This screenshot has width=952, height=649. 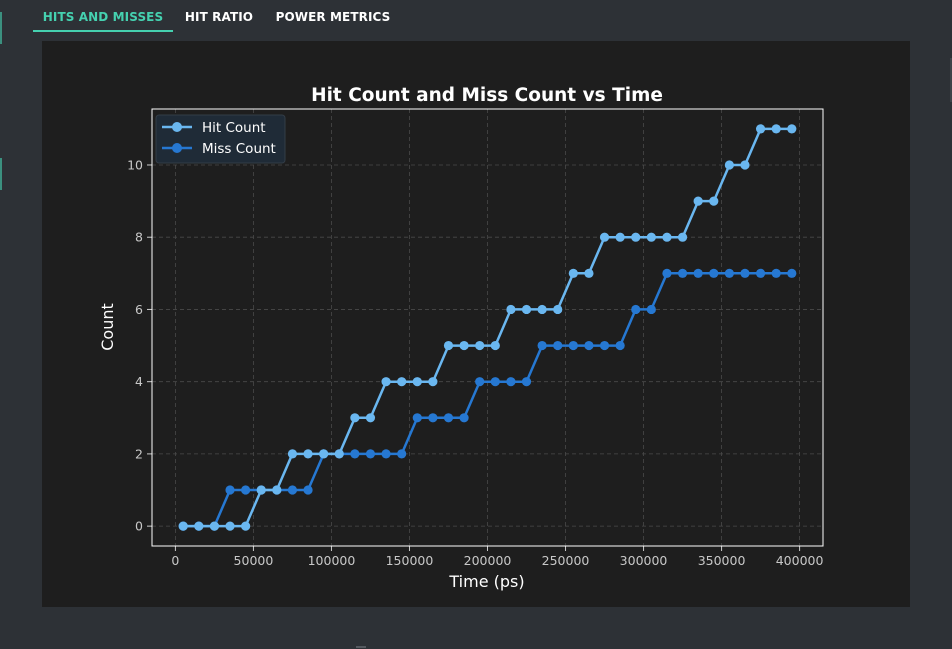 What do you see at coordinates (219, 16) in the screenshot?
I see `tab-hit-ratio: HIT RATIO` at bounding box center [219, 16].